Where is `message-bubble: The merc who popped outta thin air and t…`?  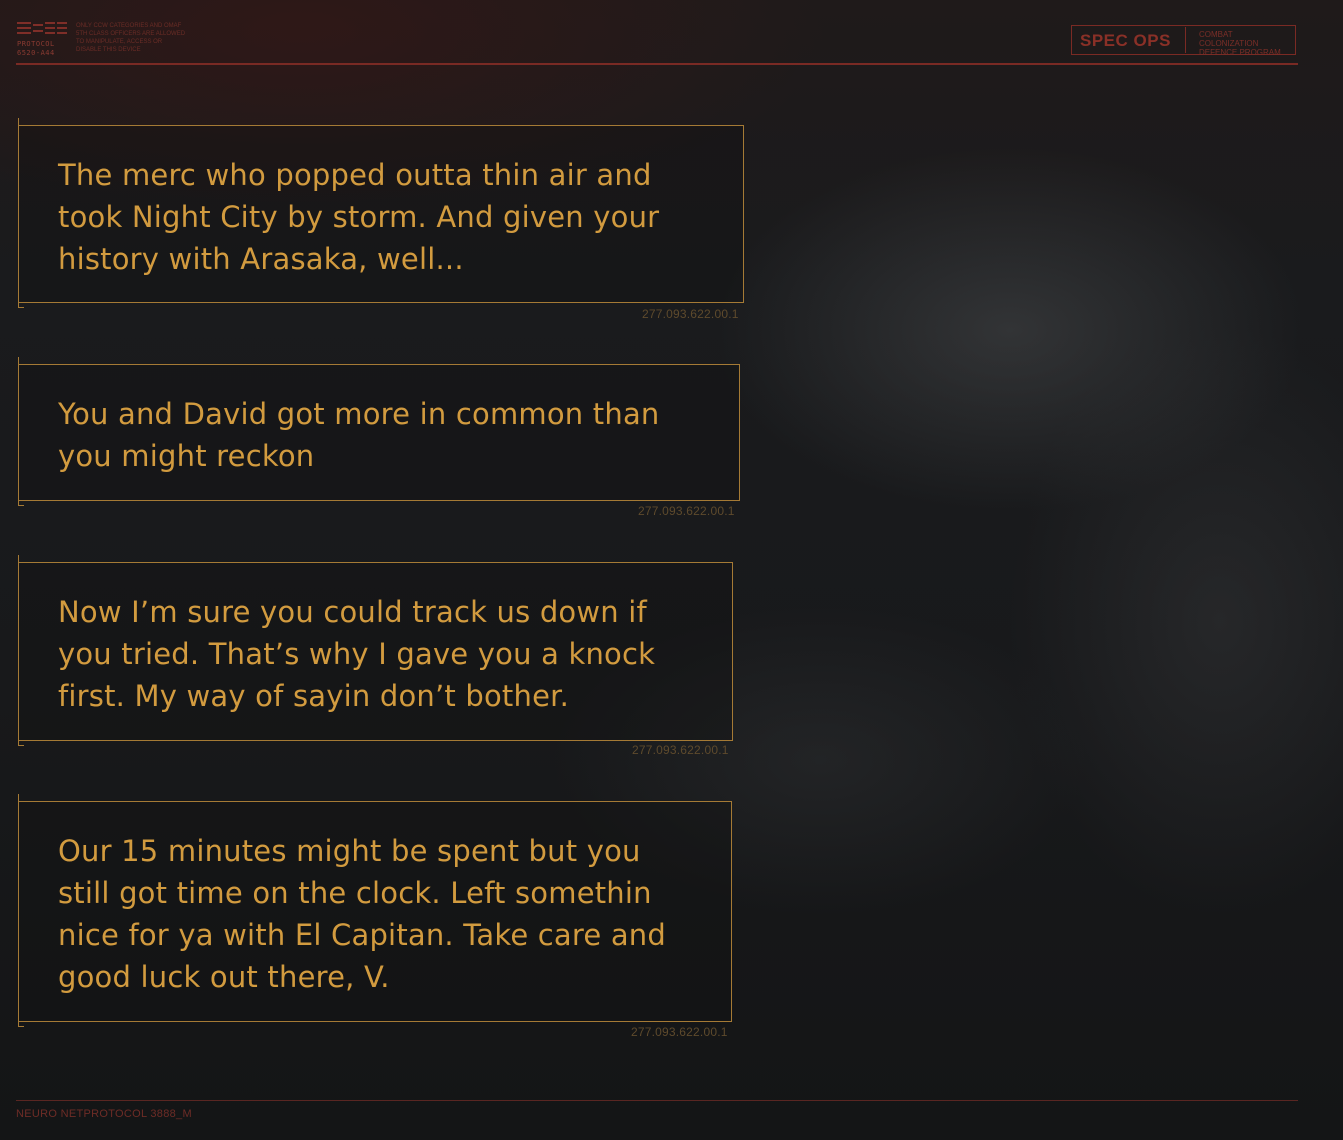 message-bubble: The merc who popped outta thin air and t… is located at coordinates (380, 213).